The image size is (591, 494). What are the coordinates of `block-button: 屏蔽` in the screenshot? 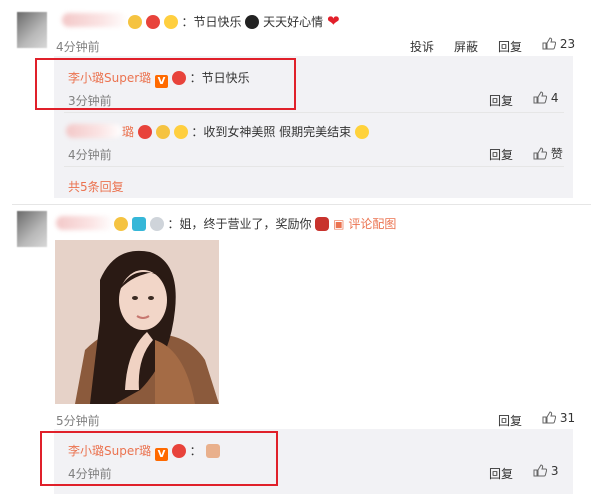 It's located at (466, 46).